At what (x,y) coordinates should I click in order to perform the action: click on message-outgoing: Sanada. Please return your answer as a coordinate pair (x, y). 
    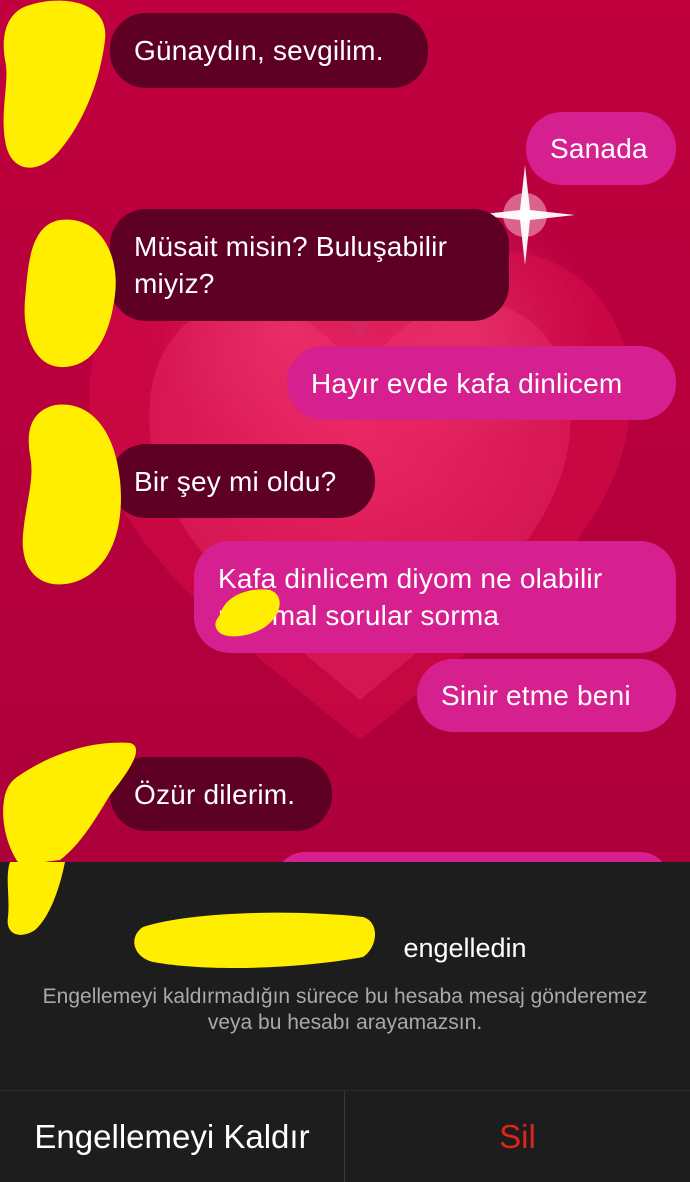
    Looking at the image, I should click on (601, 148).